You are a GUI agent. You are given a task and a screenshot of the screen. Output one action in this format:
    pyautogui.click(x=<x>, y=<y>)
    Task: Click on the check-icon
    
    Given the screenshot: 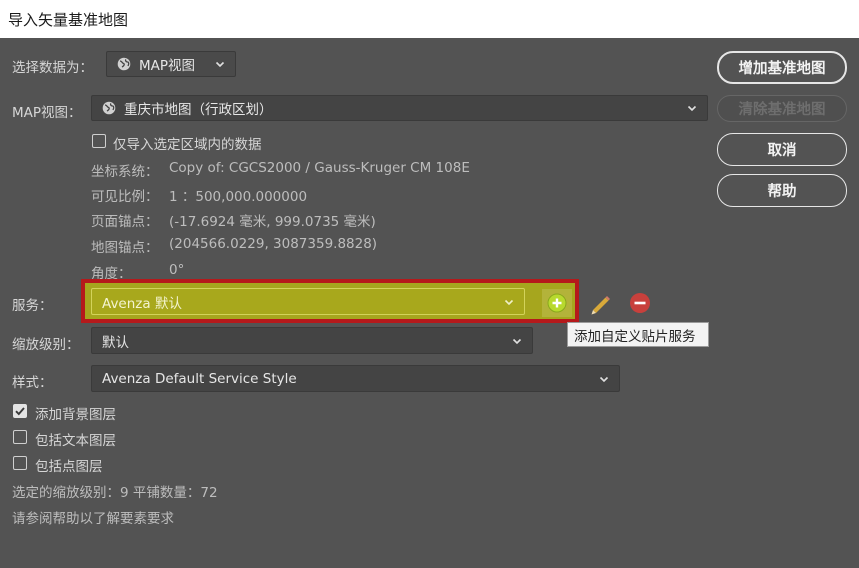 What is the action you would take?
    pyautogui.click(x=20, y=411)
    